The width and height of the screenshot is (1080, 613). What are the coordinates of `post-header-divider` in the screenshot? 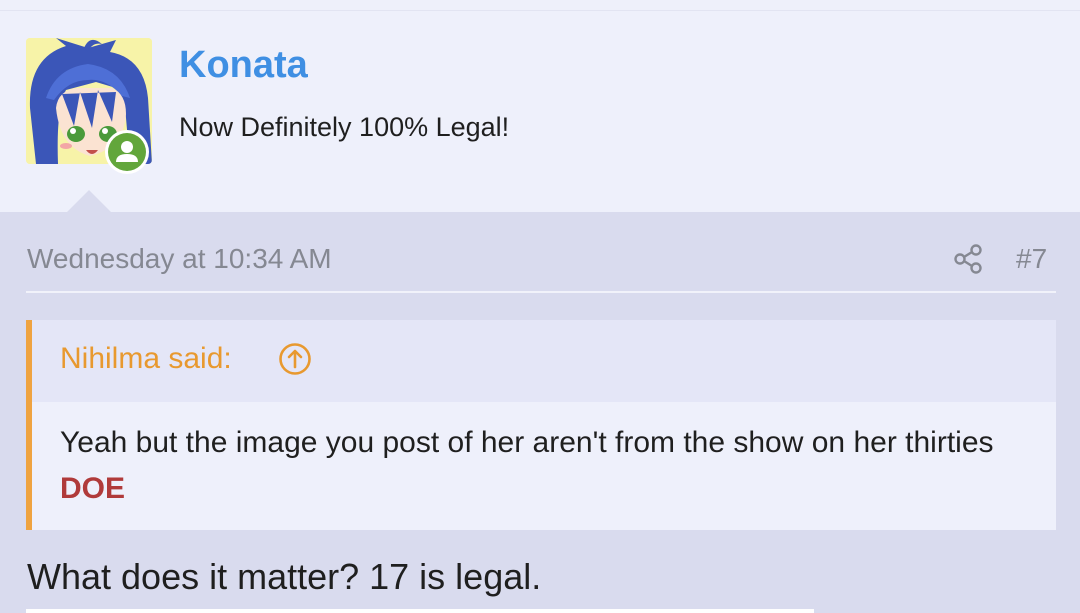 It's located at (541, 292).